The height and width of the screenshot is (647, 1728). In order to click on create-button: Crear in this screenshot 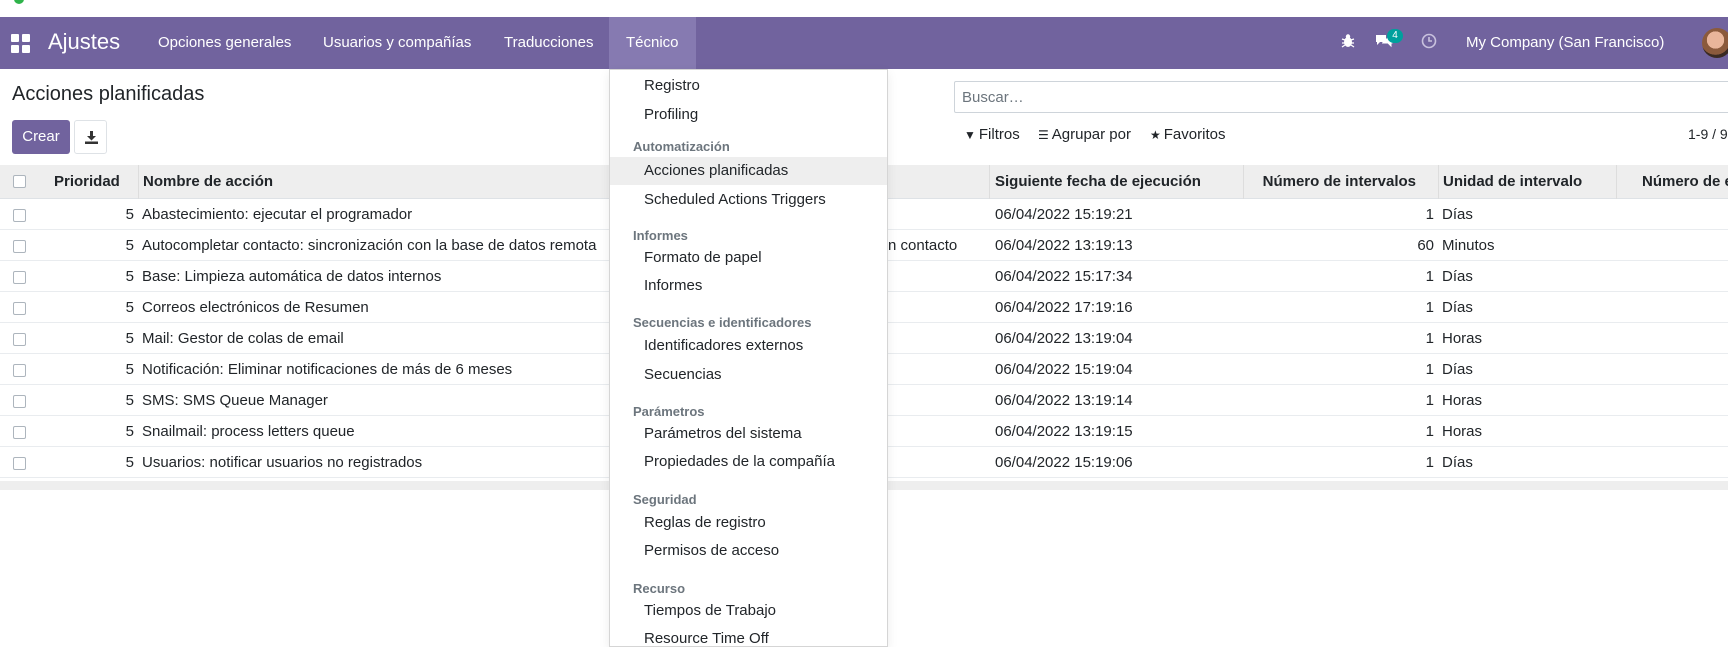, I will do `click(41, 137)`.